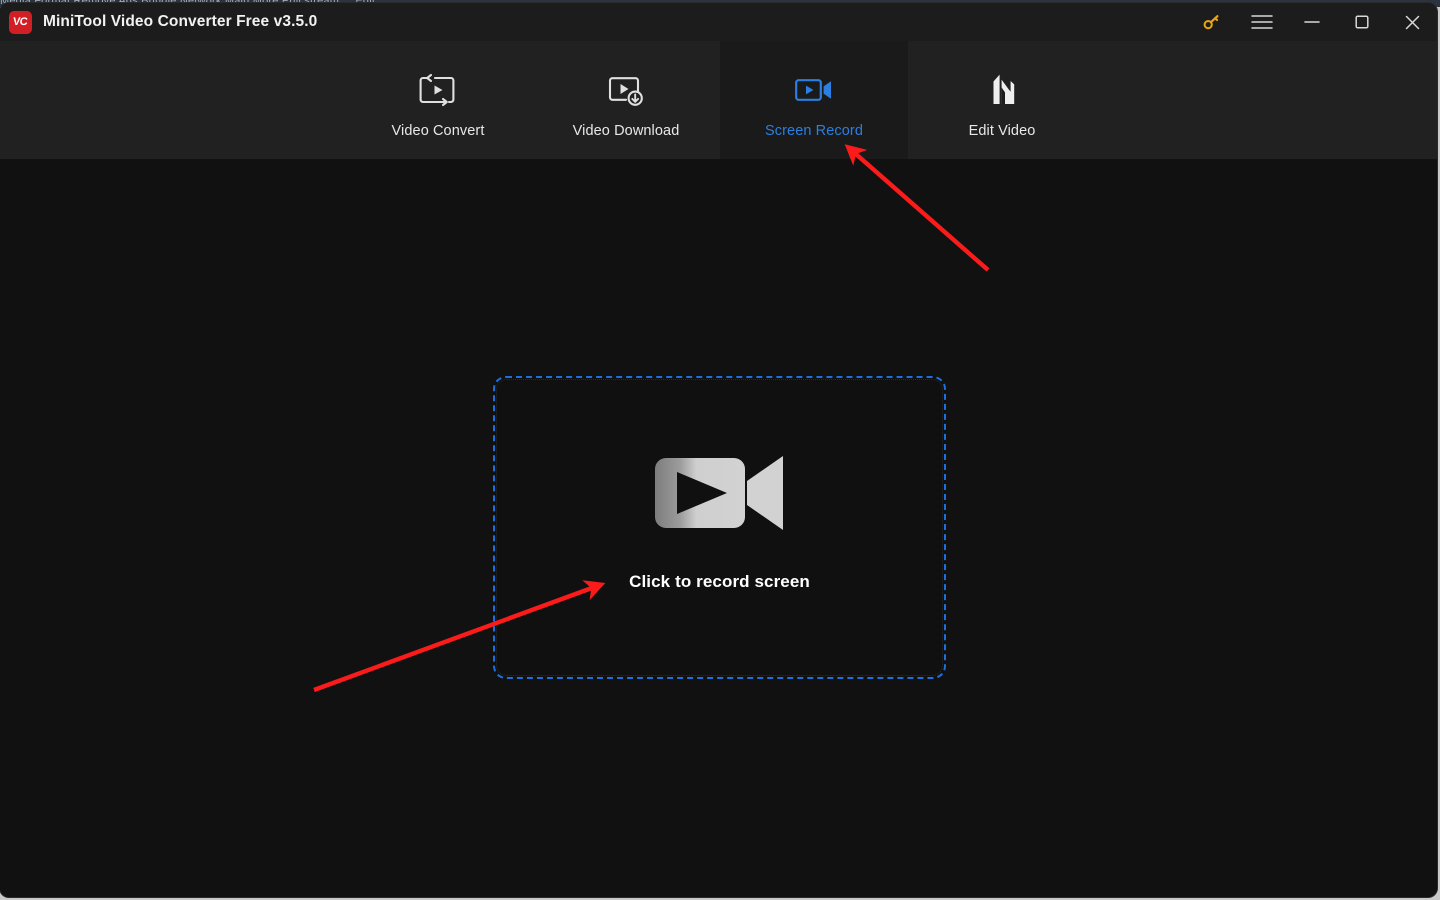  I want to click on tab-label: Video Download, so click(626, 131).